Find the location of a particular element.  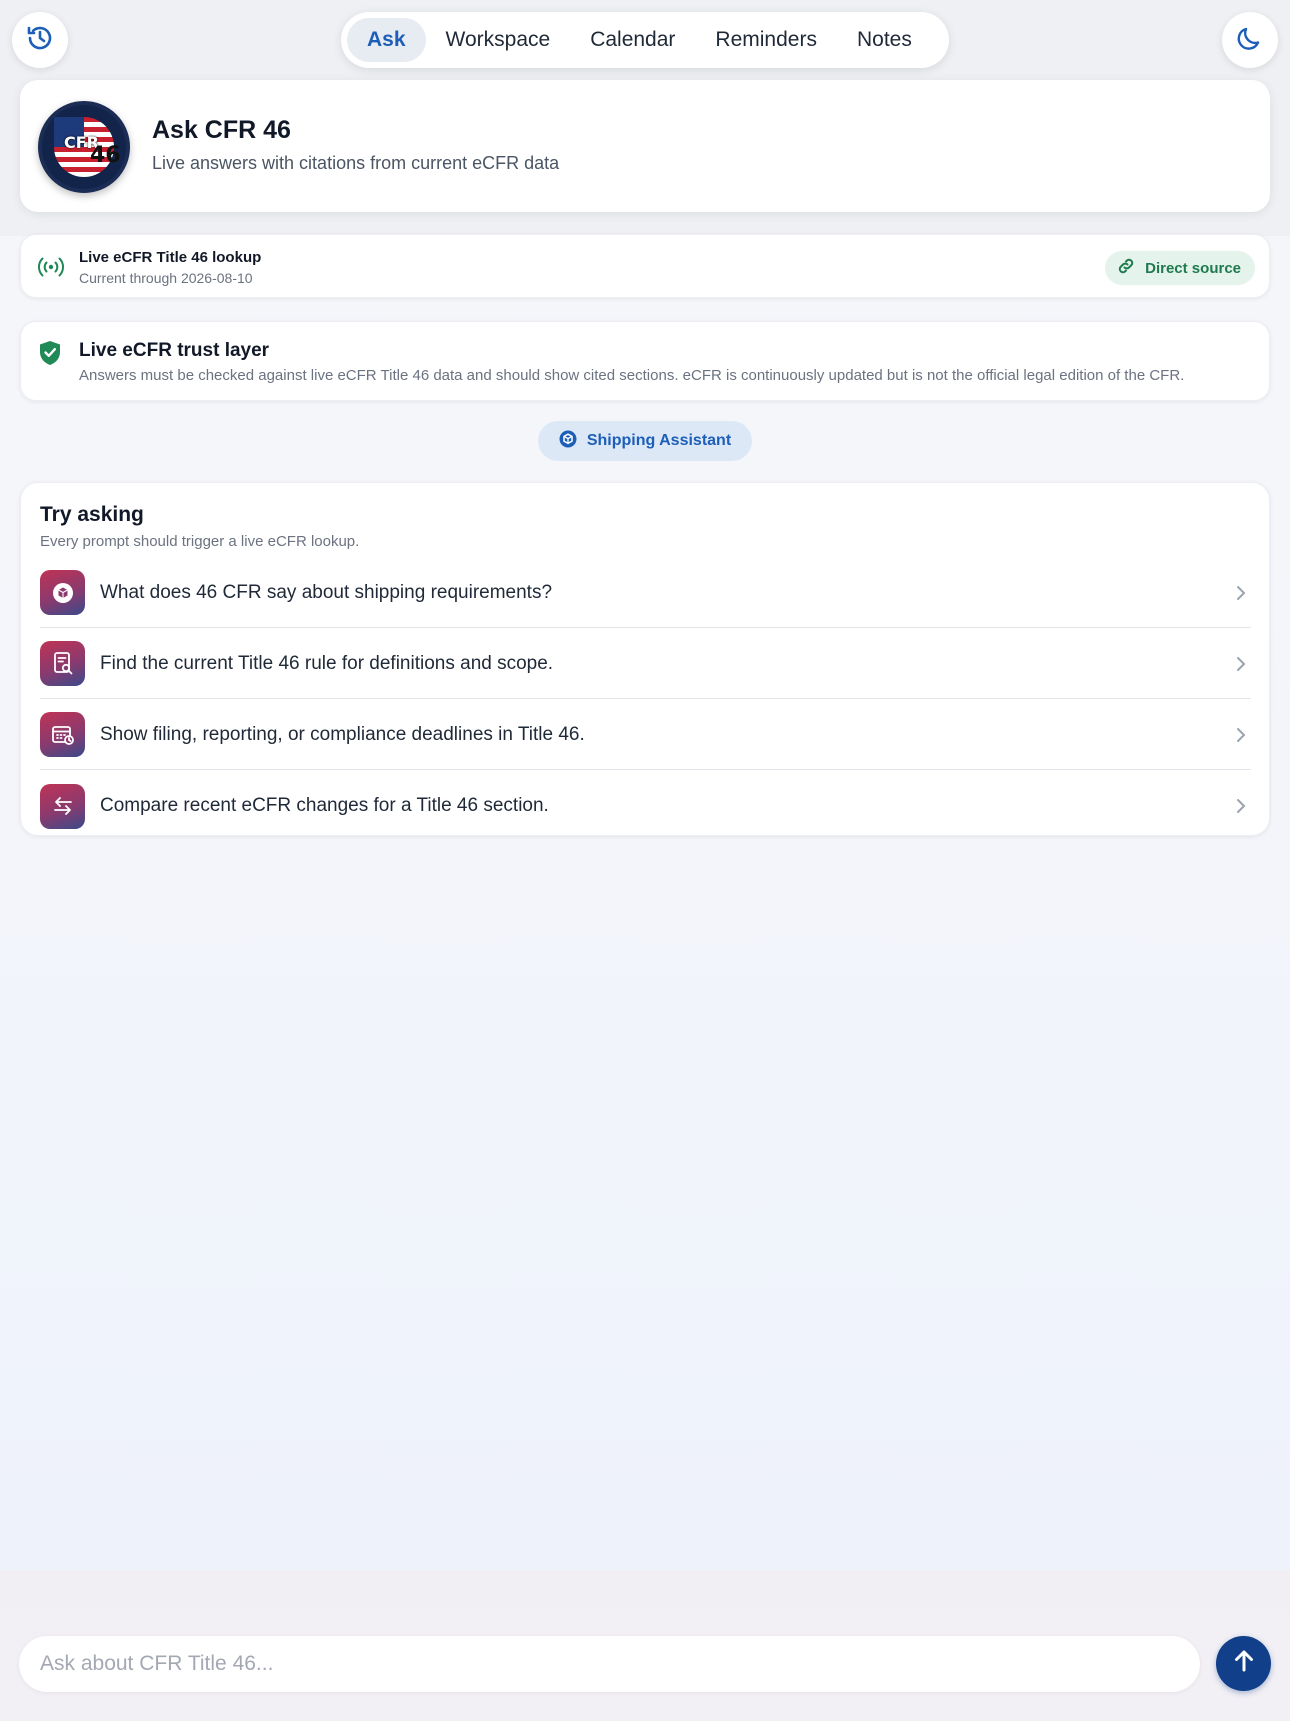

direct-source-button: Direct source is located at coordinates (1180, 268).